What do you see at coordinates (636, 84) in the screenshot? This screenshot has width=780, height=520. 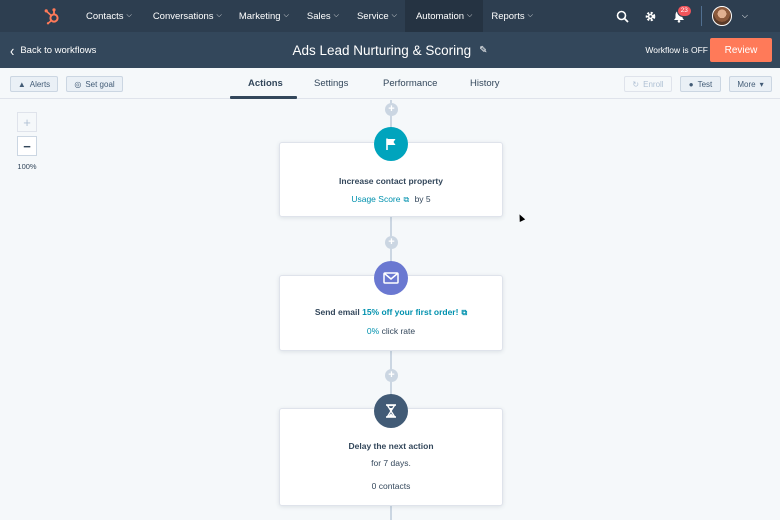 I see `refresh-icon: ↻` at bounding box center [636, 84].